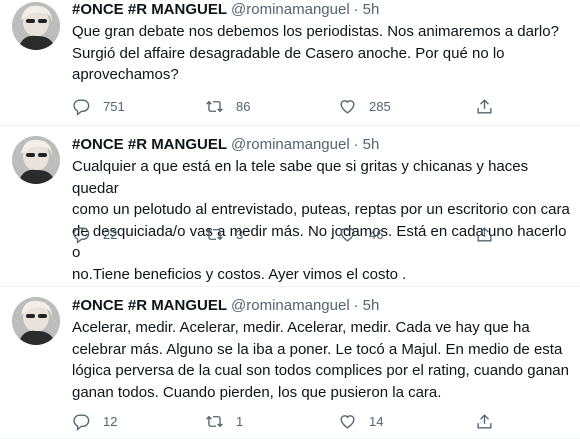 The image size is (580, 439). I want to click on retweet-button: 1, so click(271, 421).